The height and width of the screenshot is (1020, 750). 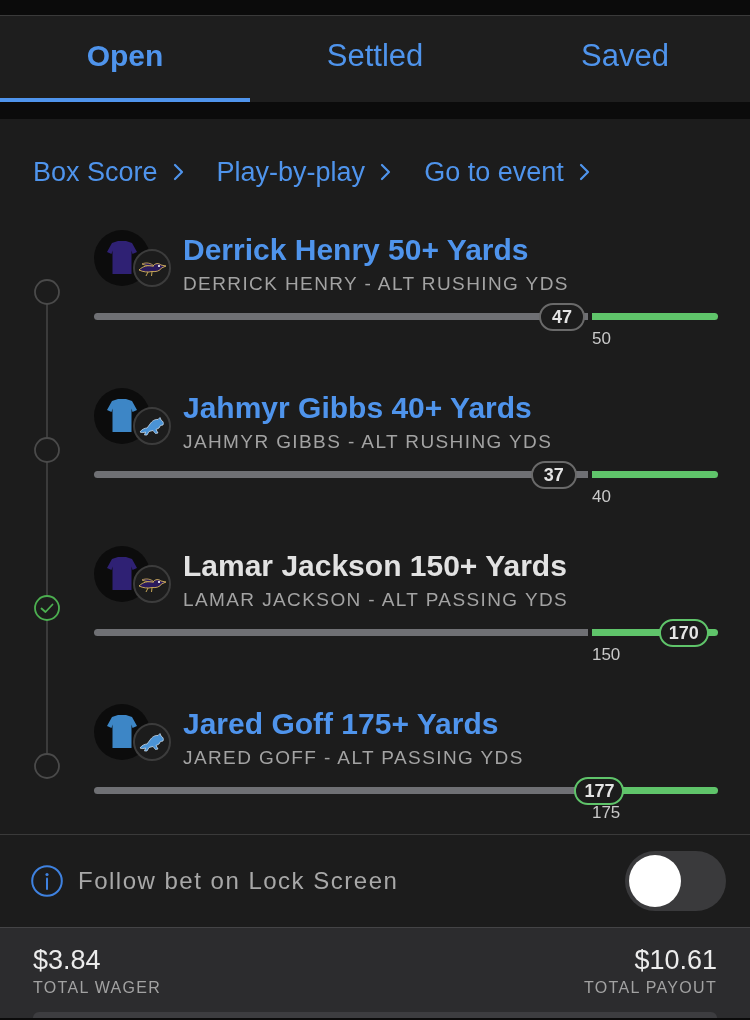 What do you see at coordinates (358, 408) in the screenshot?
I see `leg-title: Jahmyr Gibbs 40+ Yards` at bounding box center [358, 408].